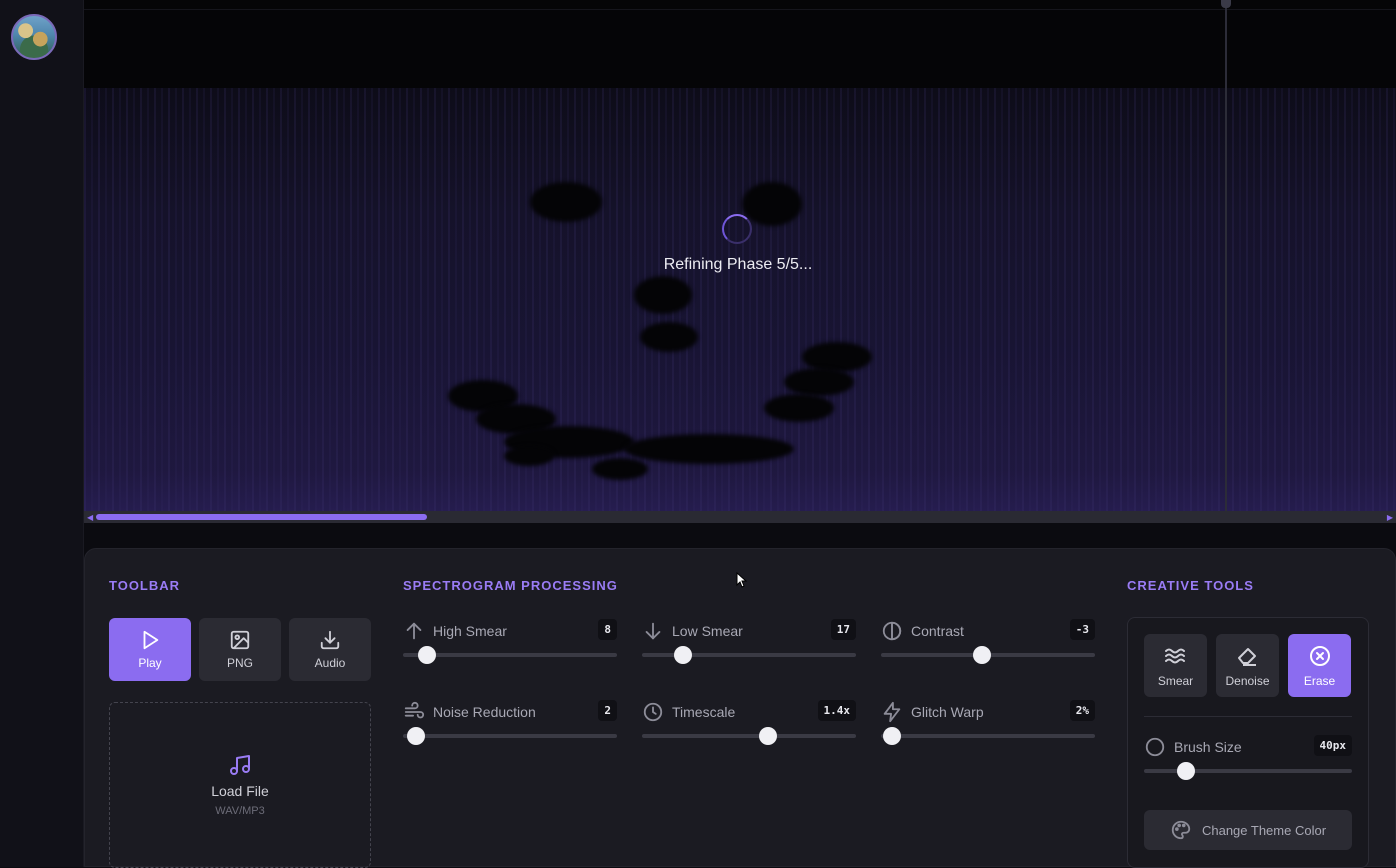  I want to click on slider-value: 1.4x, so click(836, 710).